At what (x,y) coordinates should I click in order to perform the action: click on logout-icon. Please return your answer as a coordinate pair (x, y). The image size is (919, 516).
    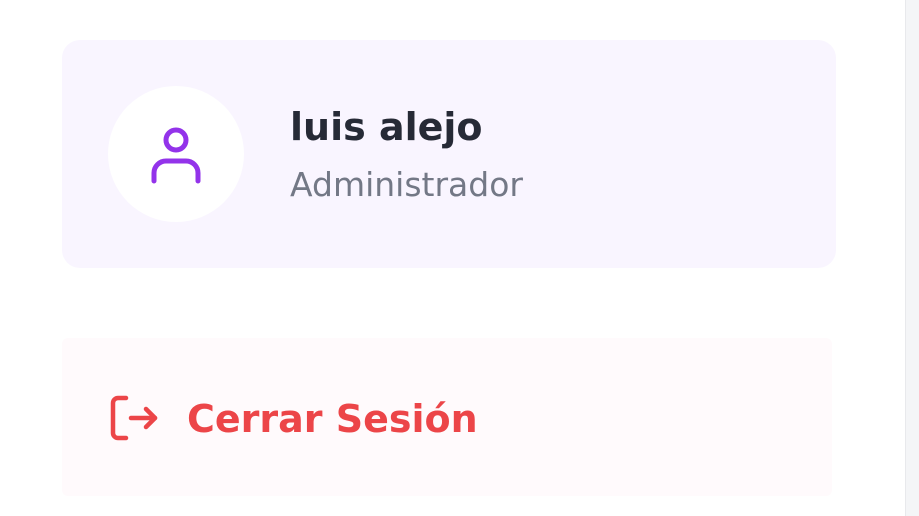
    Looking at the image, I should click on (135, 418).